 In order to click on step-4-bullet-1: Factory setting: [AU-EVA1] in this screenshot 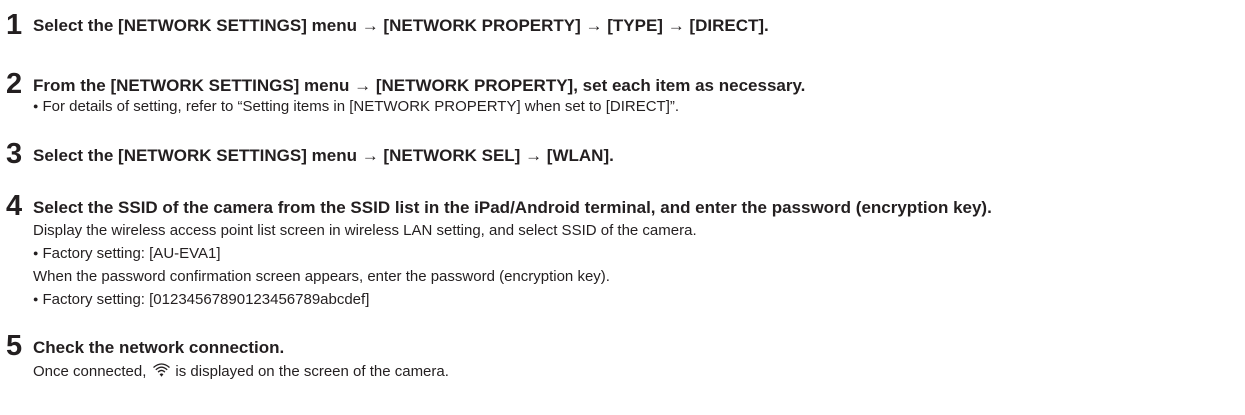, I will do `click(126, 254)`.